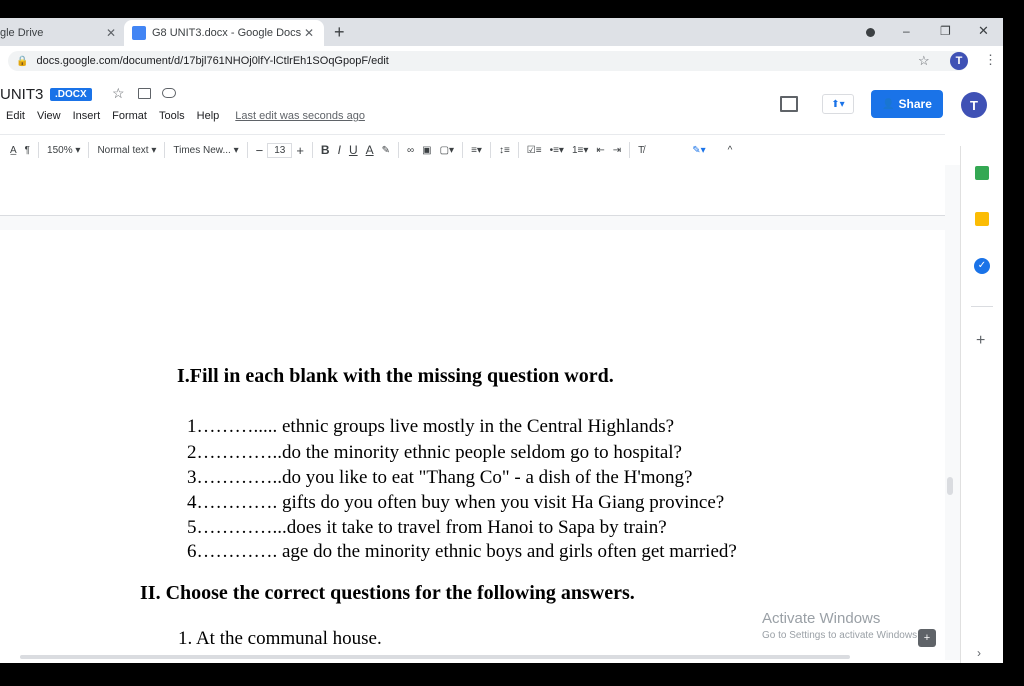 This screenshot has width=1024, height=686. Describe the element at coordinates (641, 150) in the screenshot. I see `clear-formatting-icon: T̸` at that location.